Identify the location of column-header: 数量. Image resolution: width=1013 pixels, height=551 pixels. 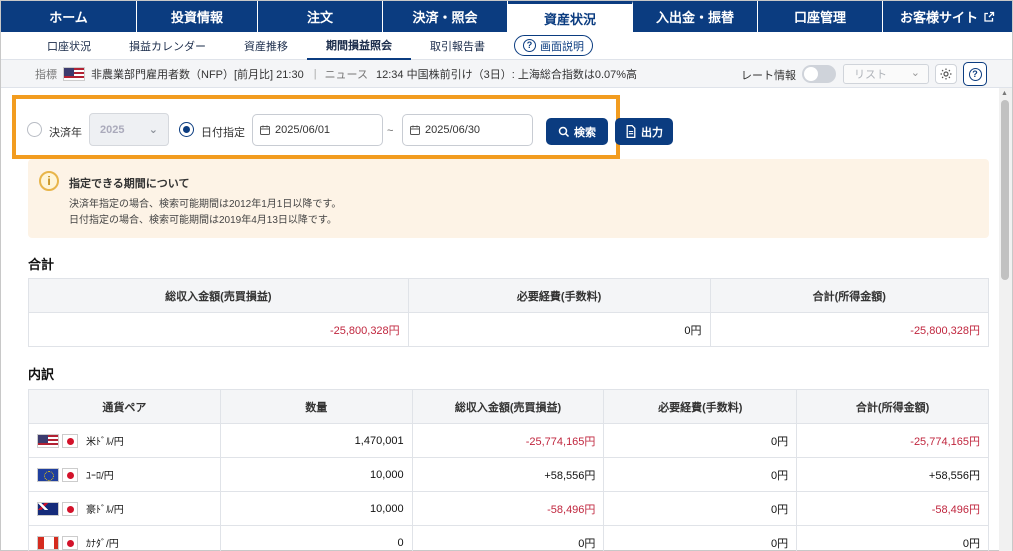
(316, 406).